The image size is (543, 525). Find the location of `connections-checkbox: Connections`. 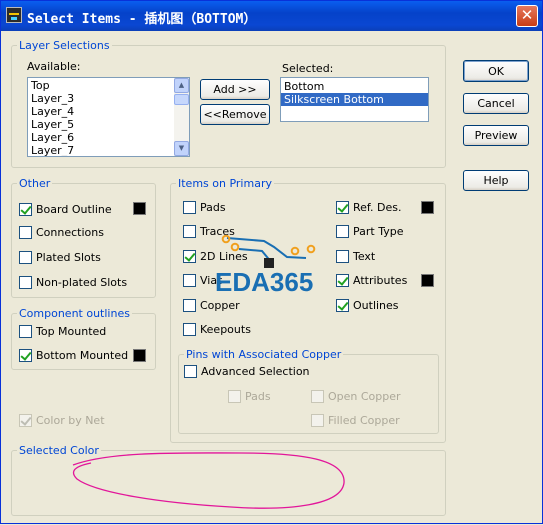

connections-checkbox: Connections is located at coordinates (61, 232).